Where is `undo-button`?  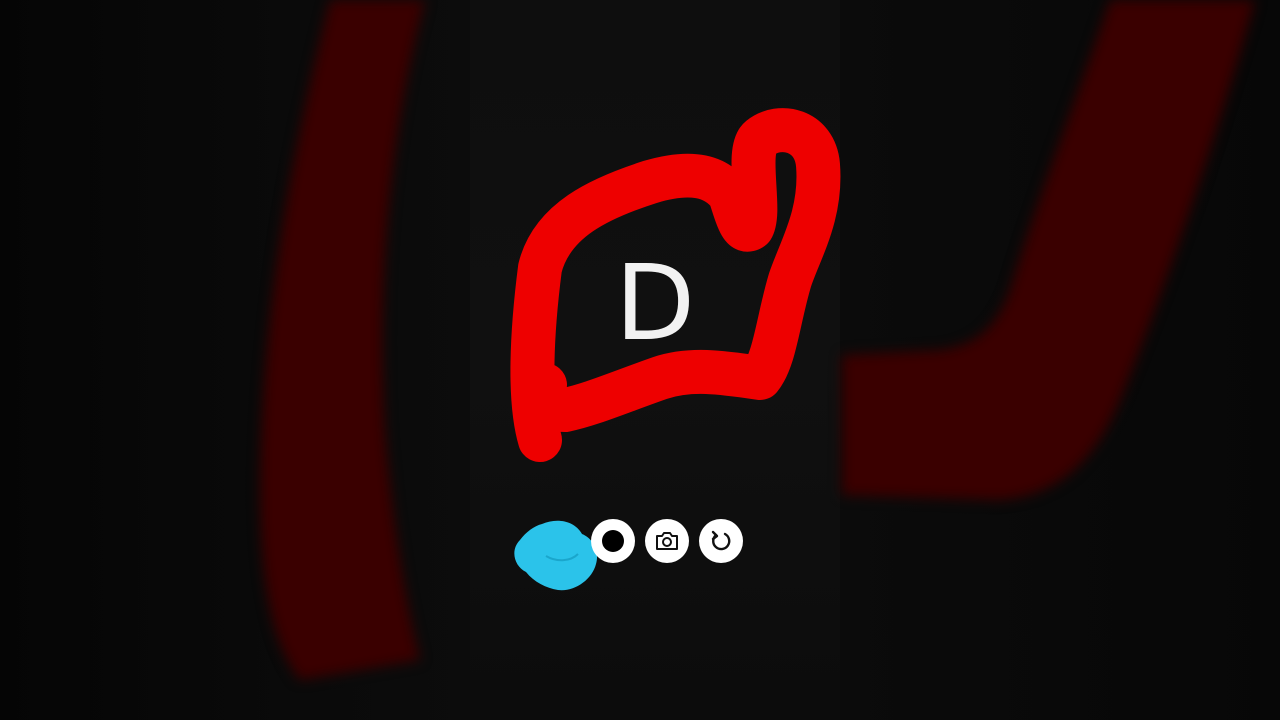
undo-button is located at coordinates (721, 541).